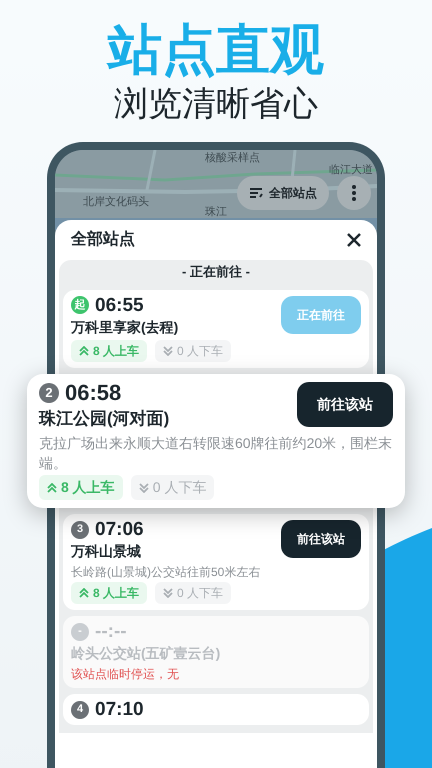 Image resolution: width=432 pixels, height=768 pixels. What do you see at coordinates (351, 170) in the screenshot?
I see `map-label: 临江大道` at bounding box center [351, 170].